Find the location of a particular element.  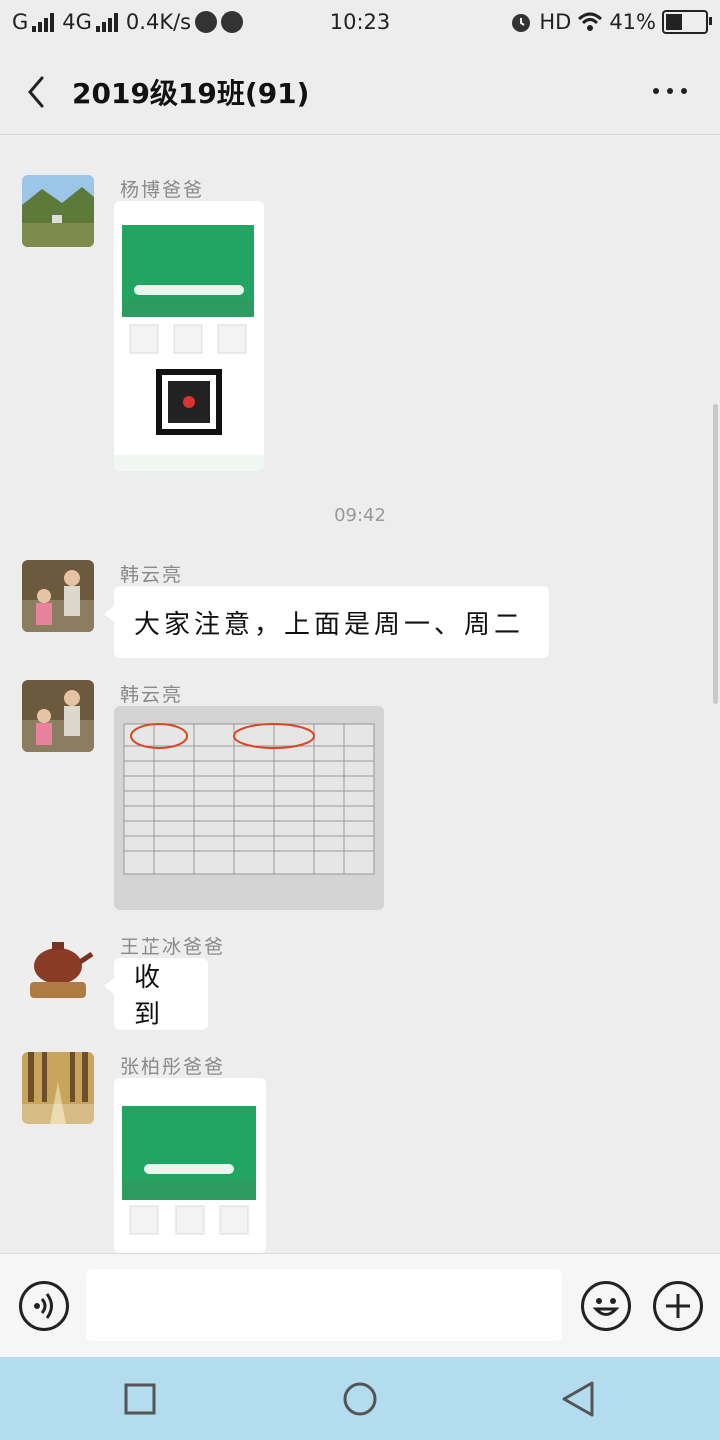

schedule-photo is located at coordinates (249, 808).